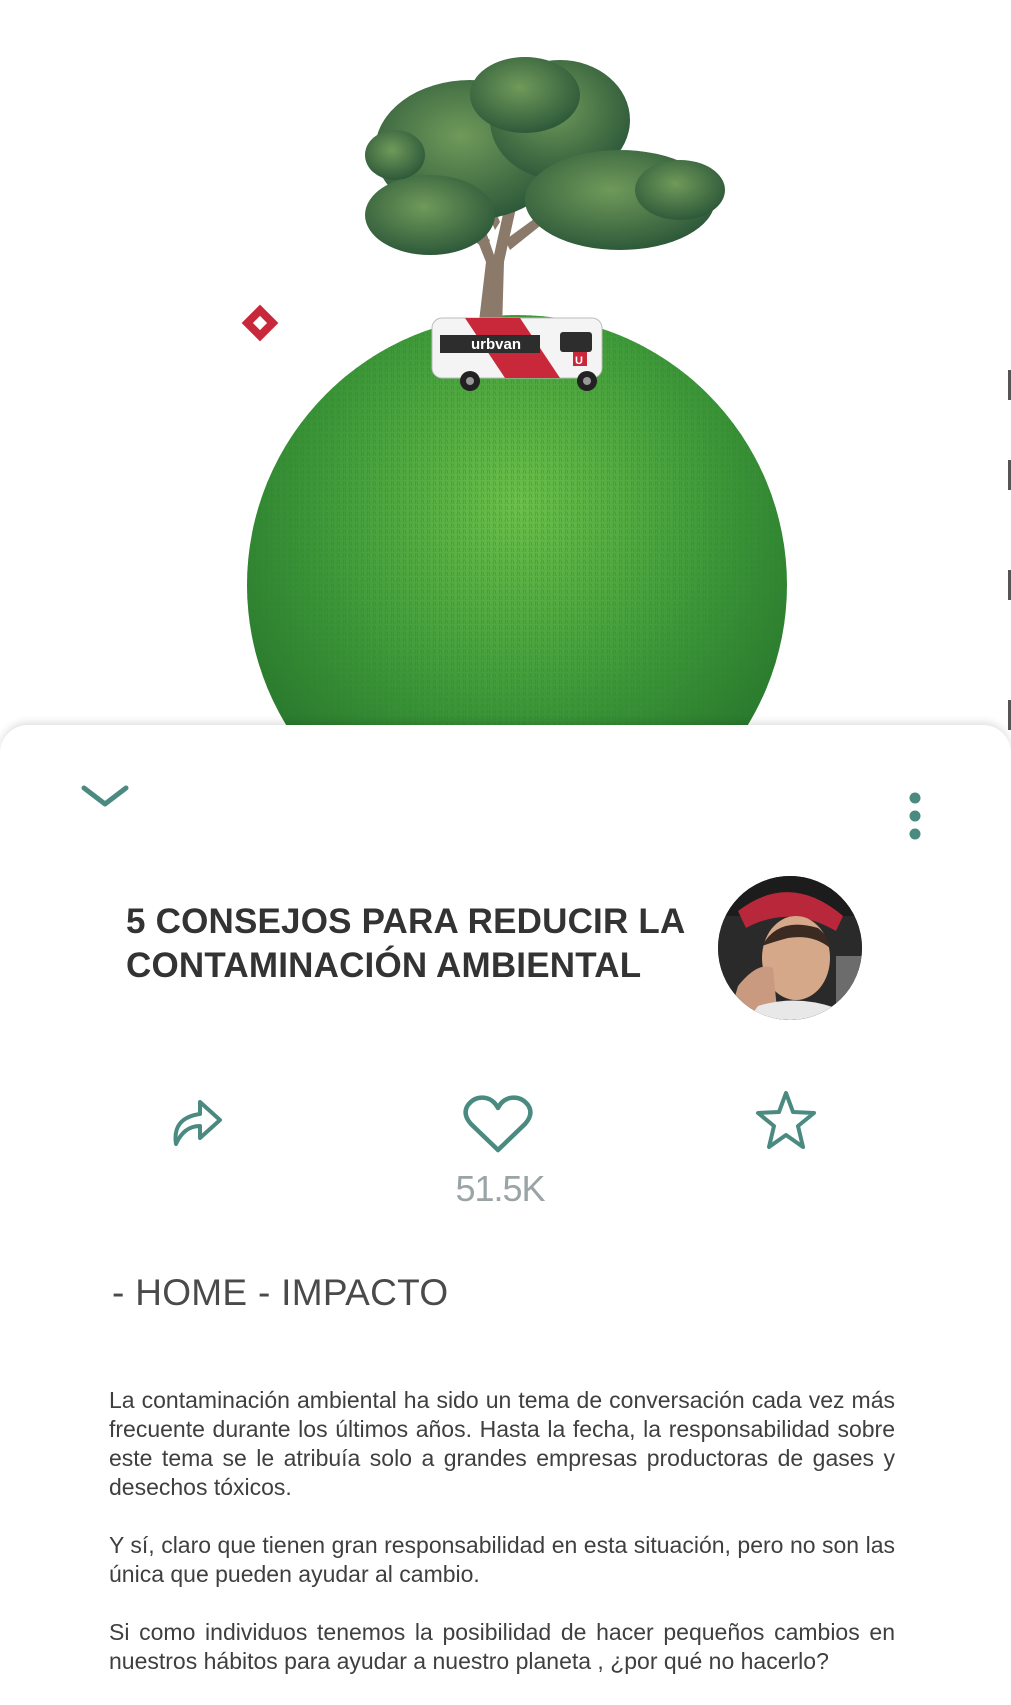 Image resolution: width=1011 pixels, height=1705 pixels. I want to click on van-badge-text: U, so click(579, 361).